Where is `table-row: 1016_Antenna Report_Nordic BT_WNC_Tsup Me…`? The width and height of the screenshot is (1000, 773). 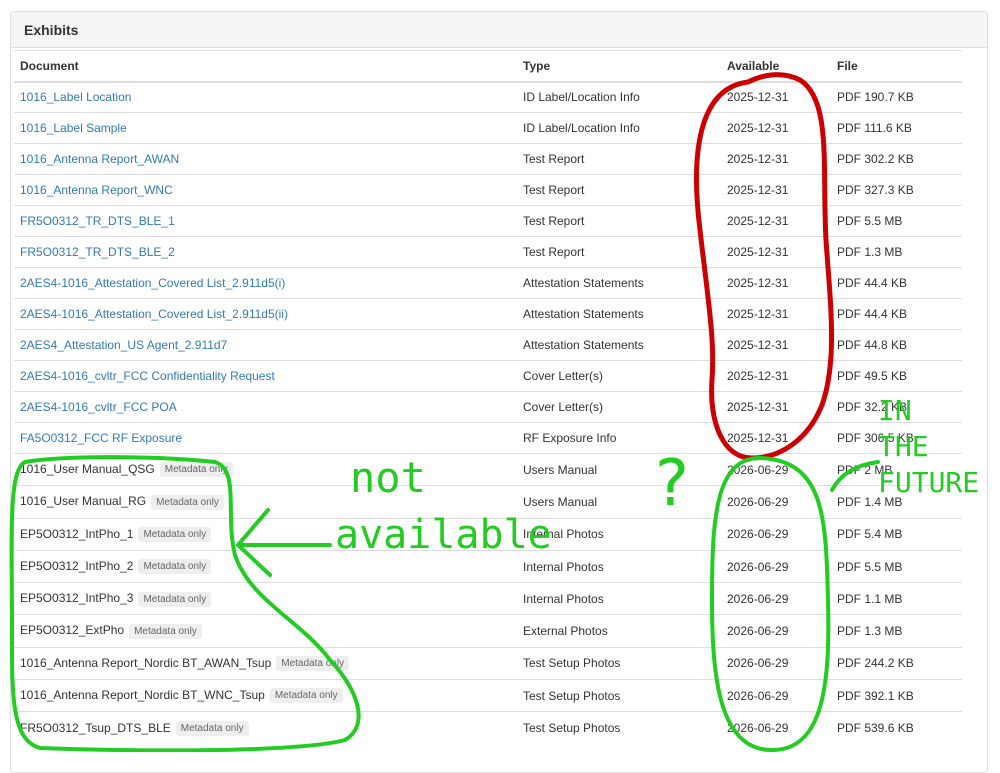 table-row: 1016_Antenna Report_Nordic BT_WNC_Tsup Me… is located at coordinates (488, 695).